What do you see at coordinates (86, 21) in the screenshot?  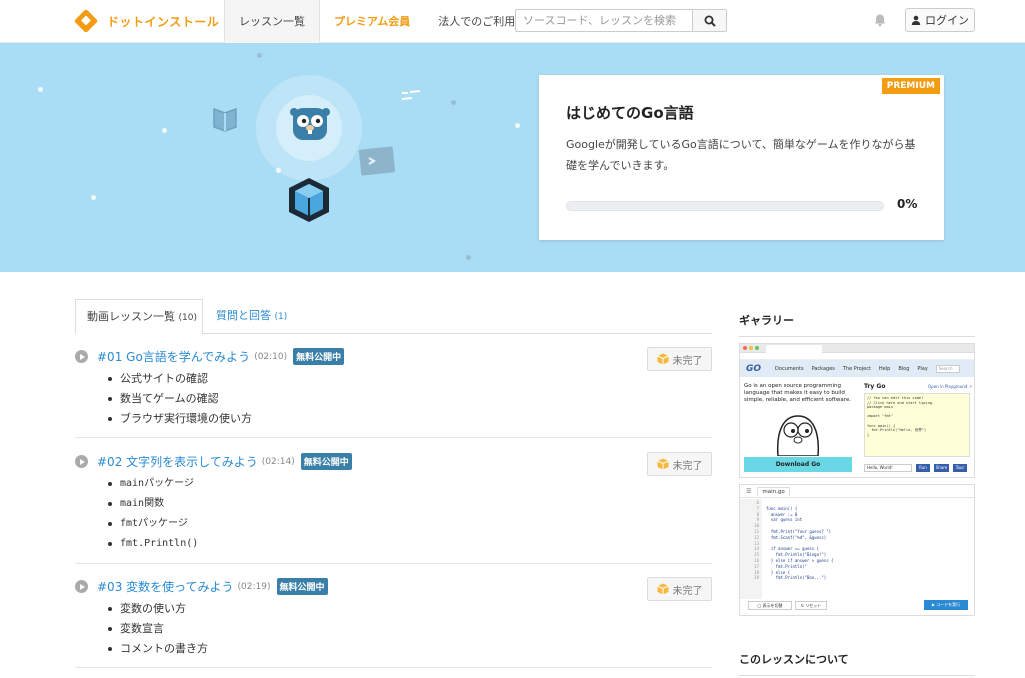 I see `cube-logo-icon` at bounding box center [86, 21].